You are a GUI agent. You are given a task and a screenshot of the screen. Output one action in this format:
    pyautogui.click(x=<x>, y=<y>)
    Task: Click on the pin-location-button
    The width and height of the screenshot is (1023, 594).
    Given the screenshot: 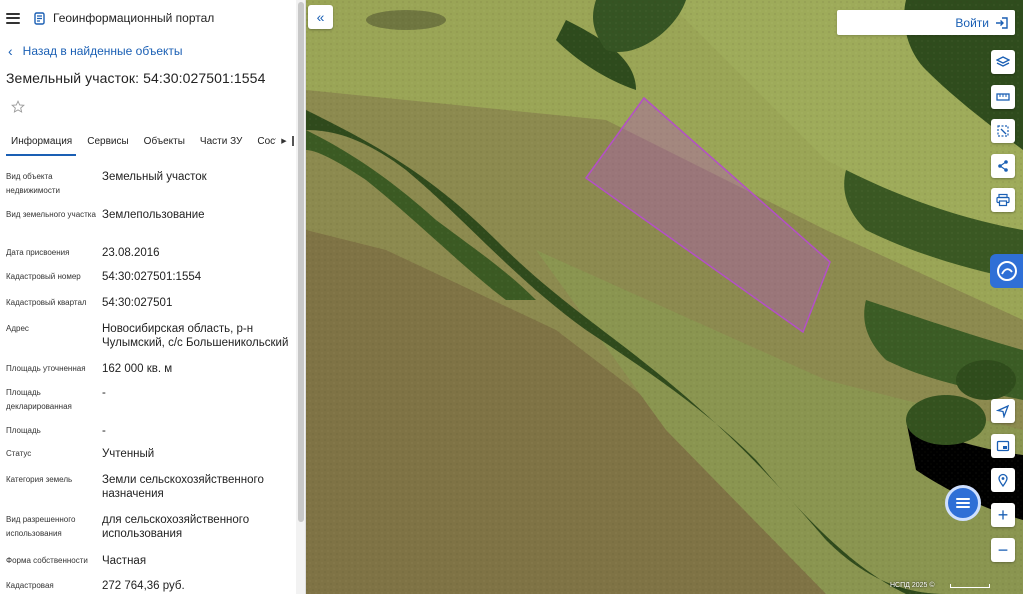 What is the action you would take?
    pyautogui.click(x=1003, y=480)
    